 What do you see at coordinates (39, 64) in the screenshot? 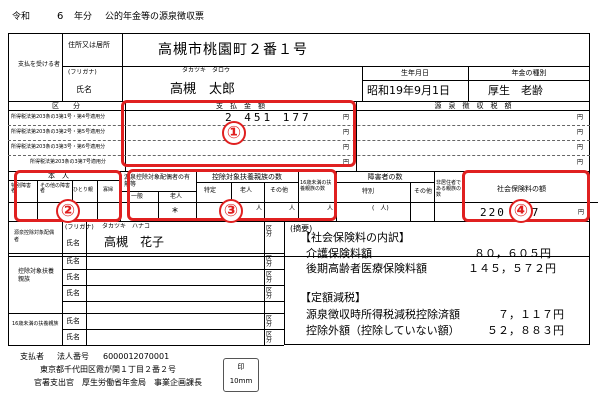
I see `recipient-side-label: 支払を受ける者` at bounding box center [39, 64].